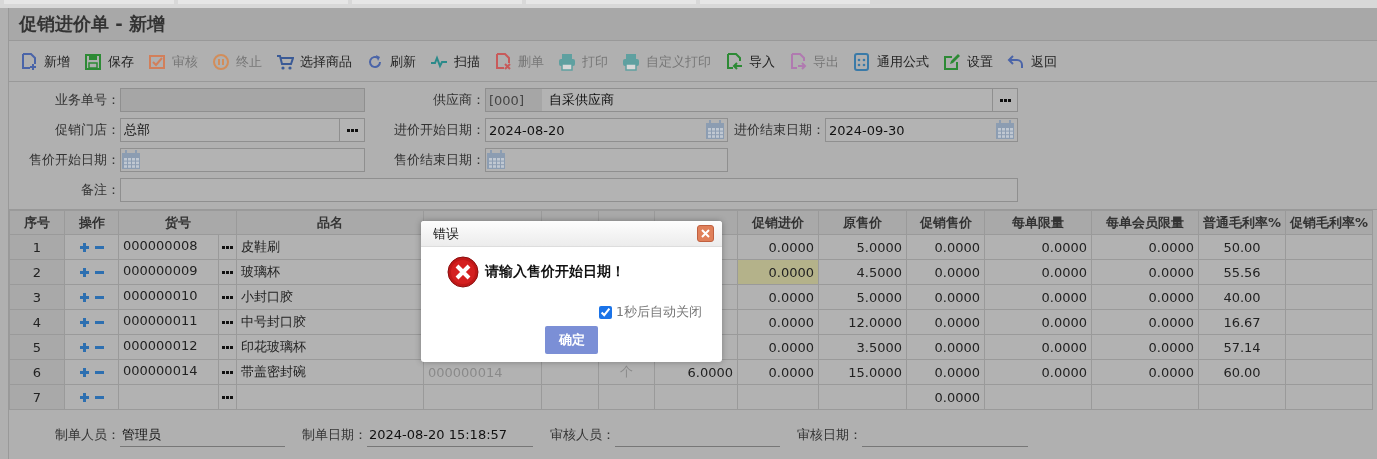 This screenshot has height=459, width=1377. What do you see at coordinates (606, 130) in the screenshot?
I see `date-field: 2024-08-20` at bounding box center [606, 130].